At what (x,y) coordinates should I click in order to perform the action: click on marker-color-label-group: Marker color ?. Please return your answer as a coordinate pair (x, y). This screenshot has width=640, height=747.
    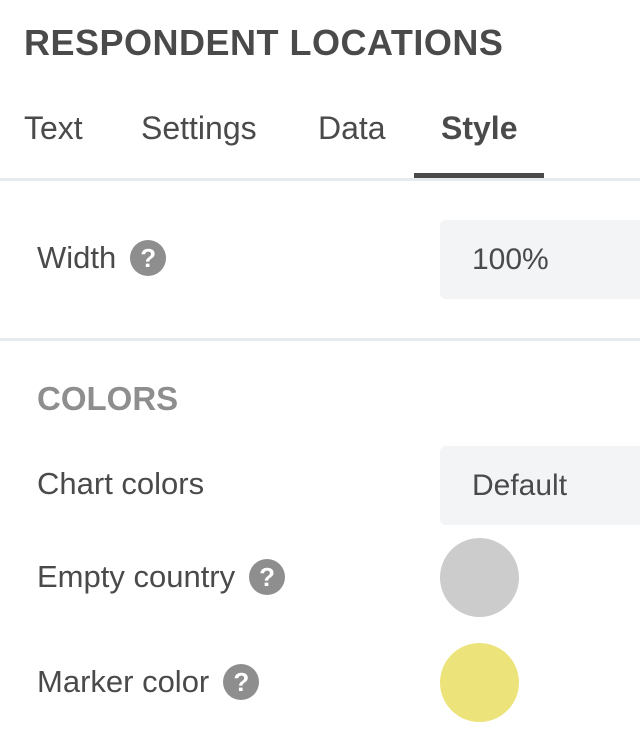
    Looking at the image, I should click on (148, 682).